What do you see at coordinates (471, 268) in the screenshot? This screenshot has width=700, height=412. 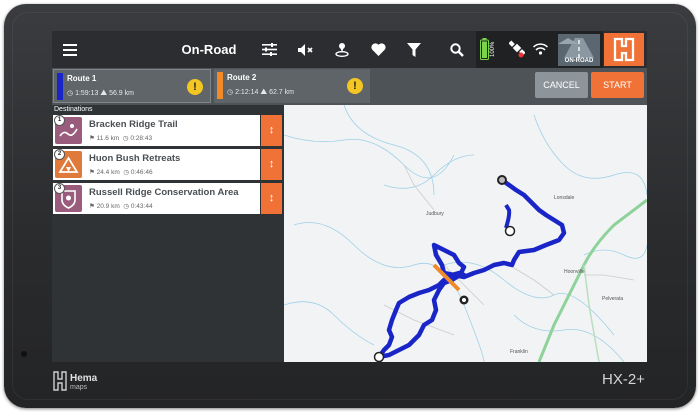 I see `route-1-line` at bounding box center [471, 268].